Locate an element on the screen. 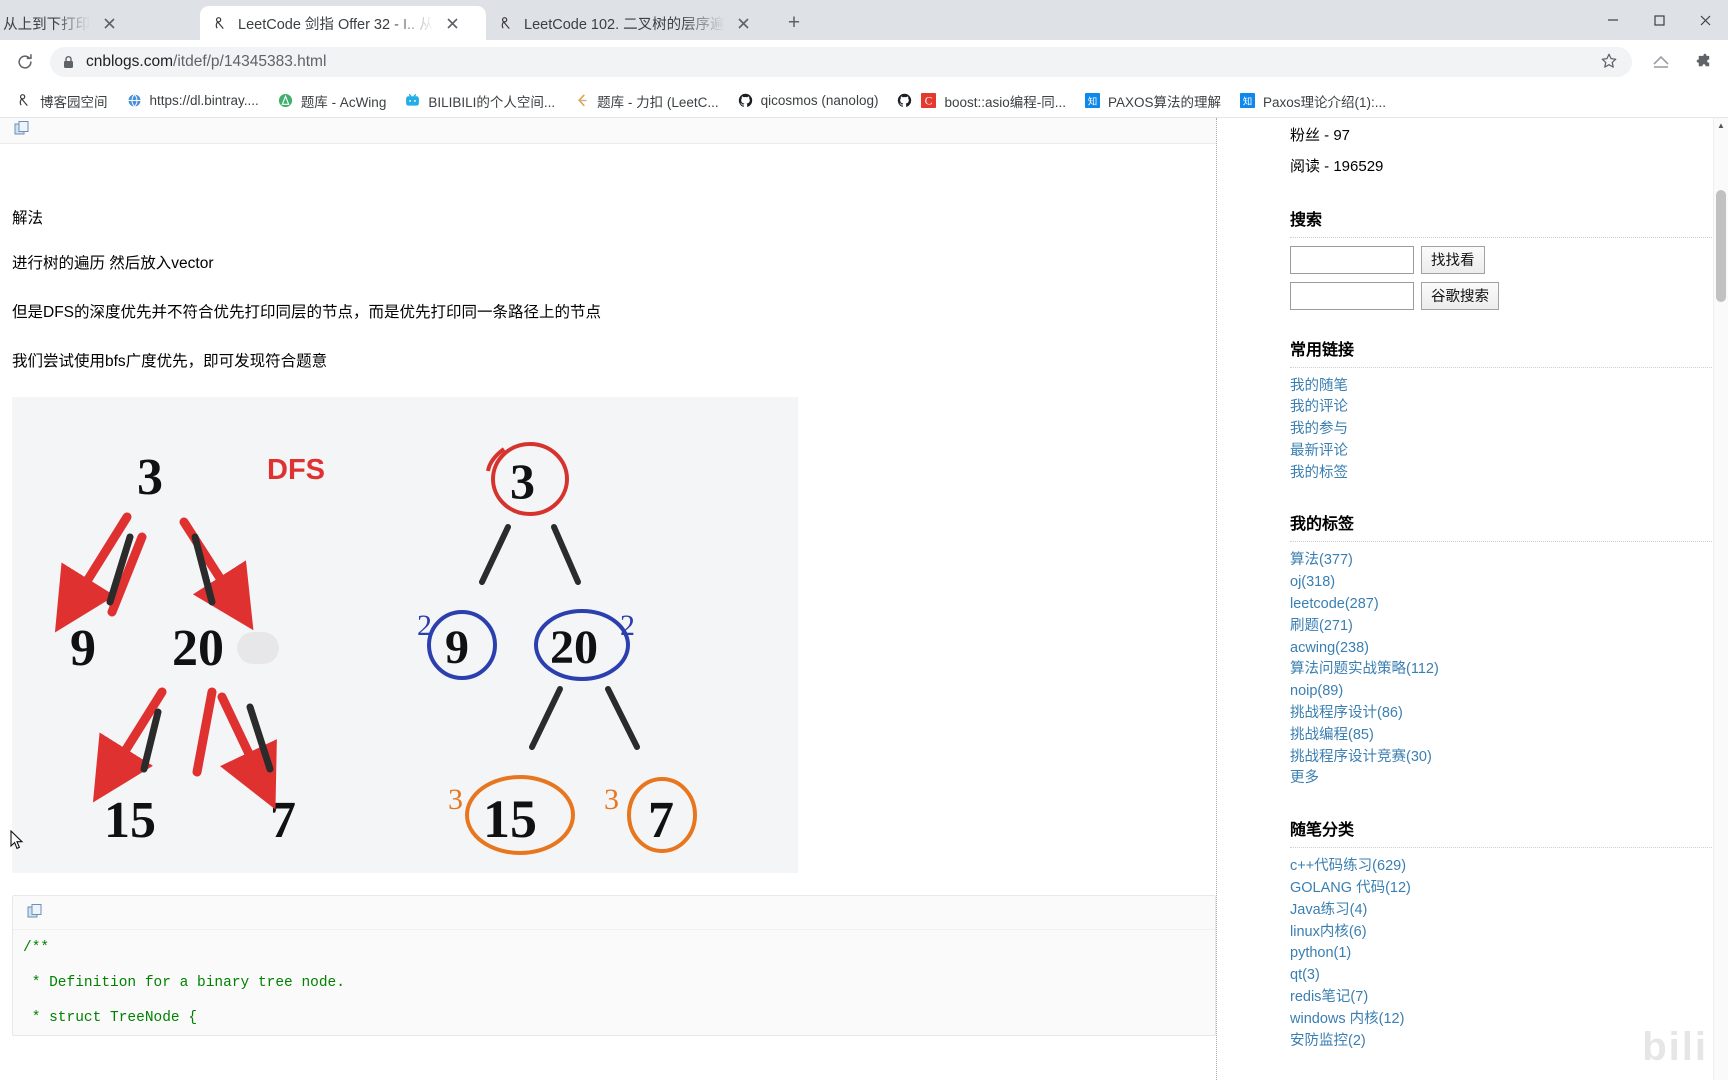  category-link: GOLANG 代码(12) is located at coordinates (1509, 889).